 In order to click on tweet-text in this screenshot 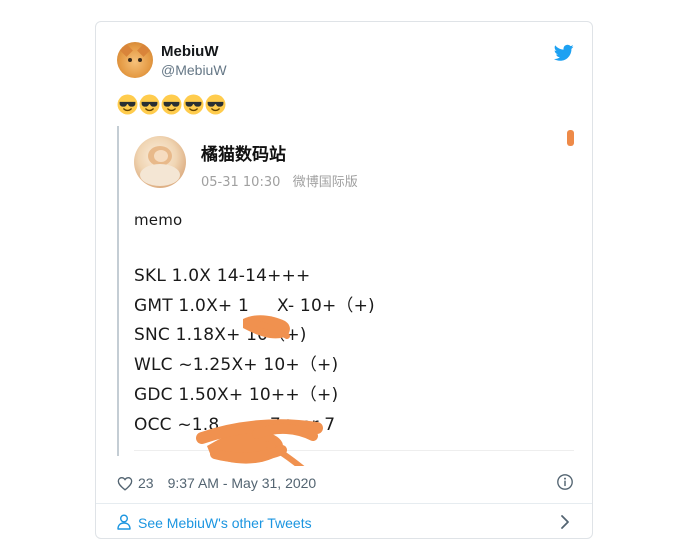, I will do `click(171, 104)`.